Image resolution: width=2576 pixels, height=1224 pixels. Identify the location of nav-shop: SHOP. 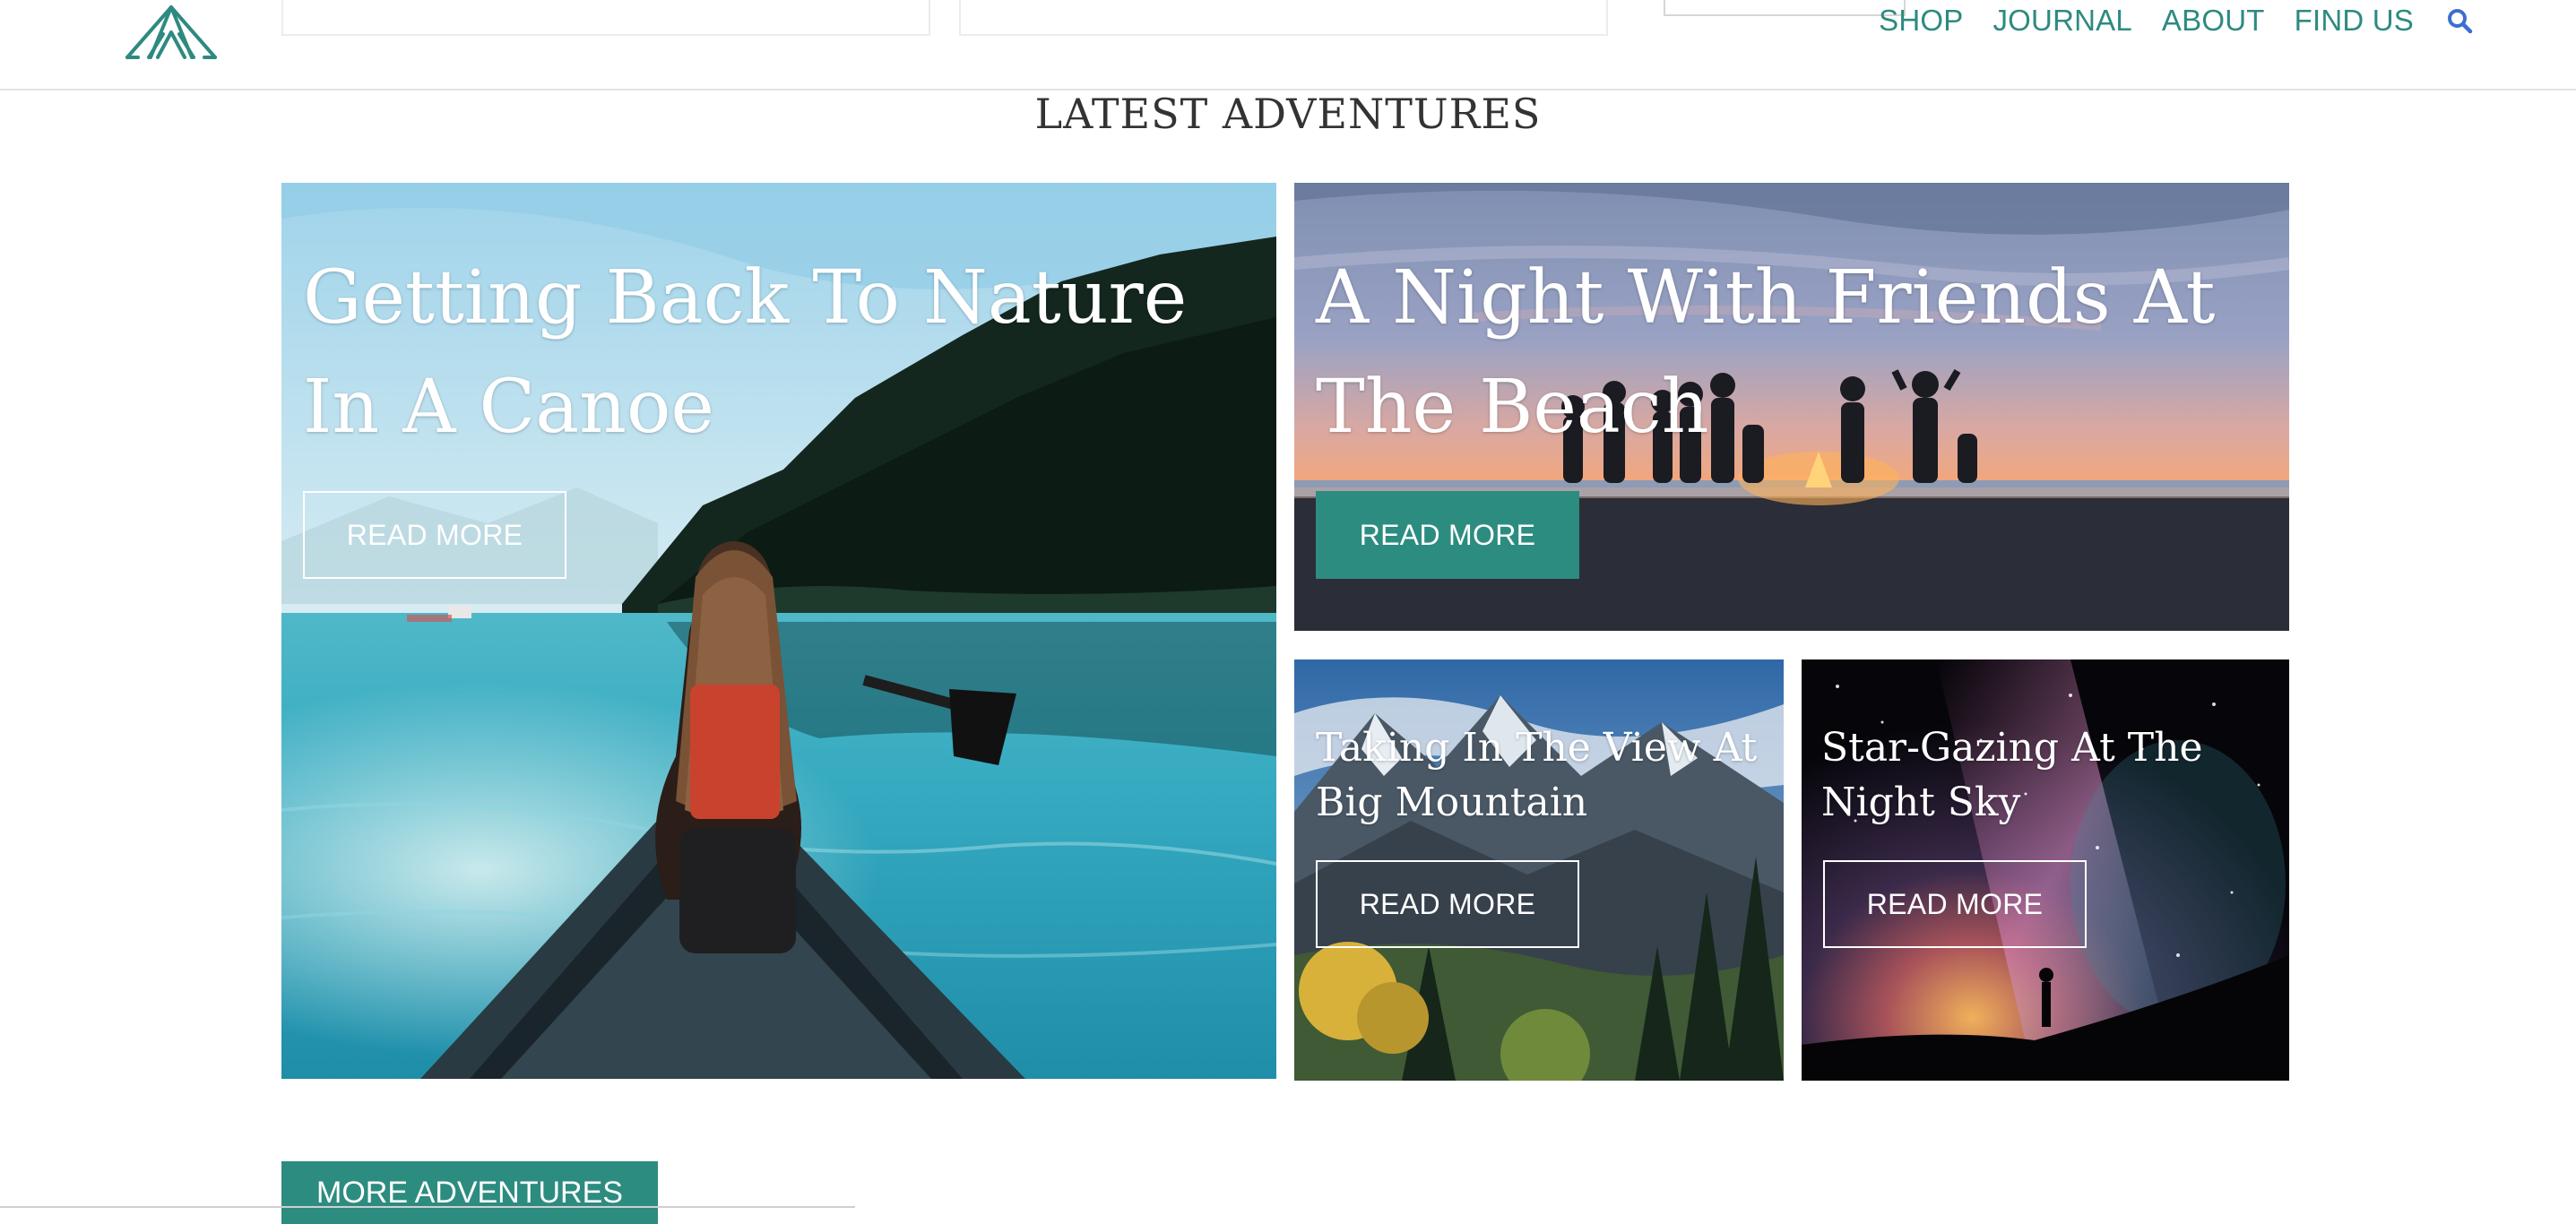
(1921, 21).